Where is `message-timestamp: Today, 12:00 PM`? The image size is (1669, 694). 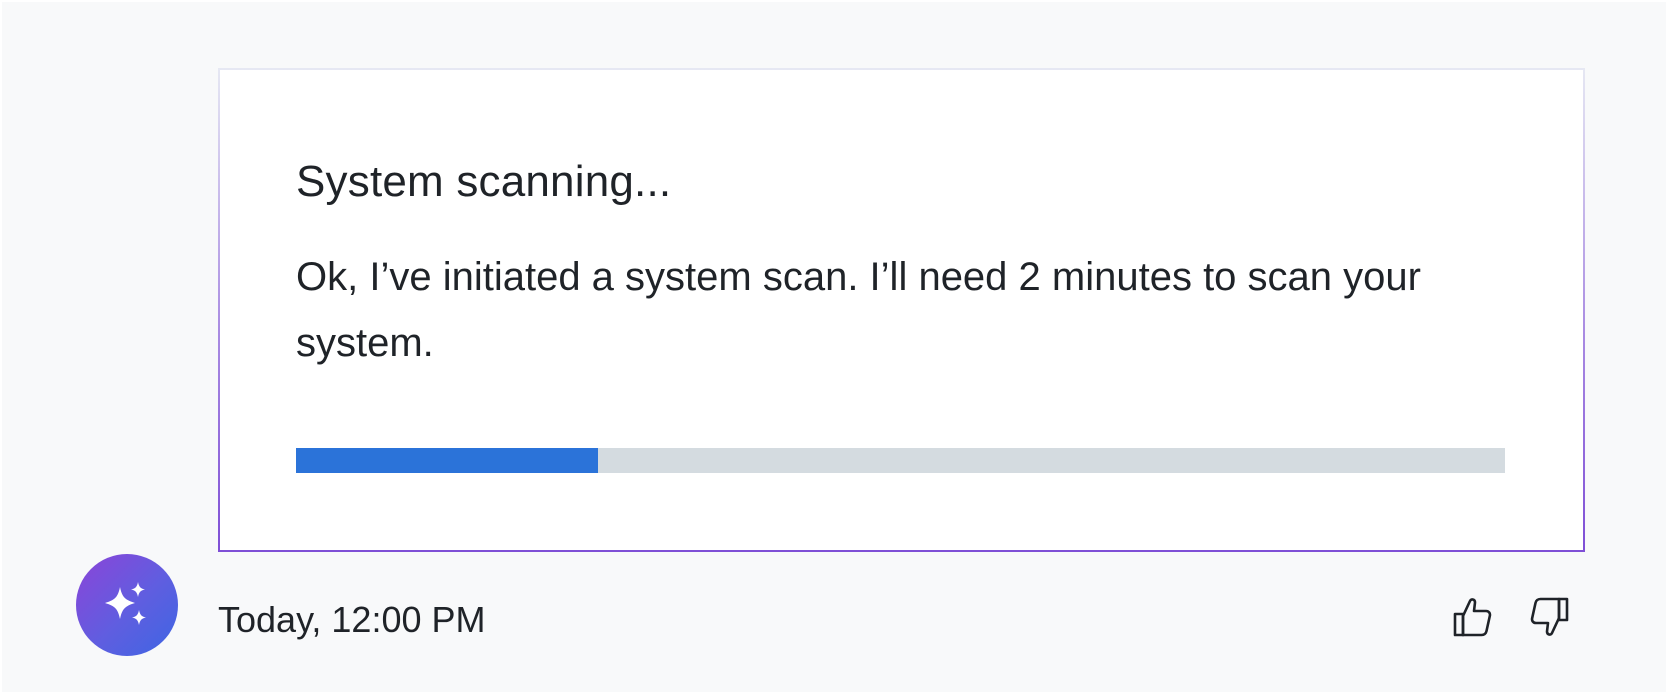
message-timestamp: Today, 12:00 PM is located at coordinates (352, 619).